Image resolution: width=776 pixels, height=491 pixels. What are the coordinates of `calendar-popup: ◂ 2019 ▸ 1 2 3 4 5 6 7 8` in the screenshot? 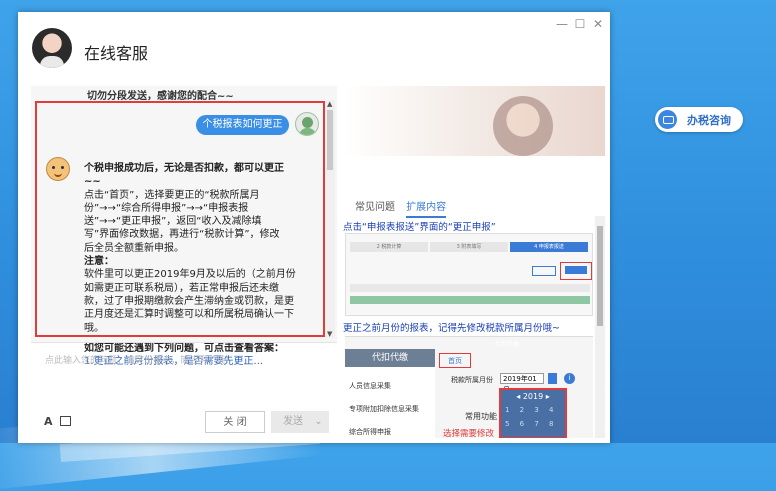 It's located at (533, 413).